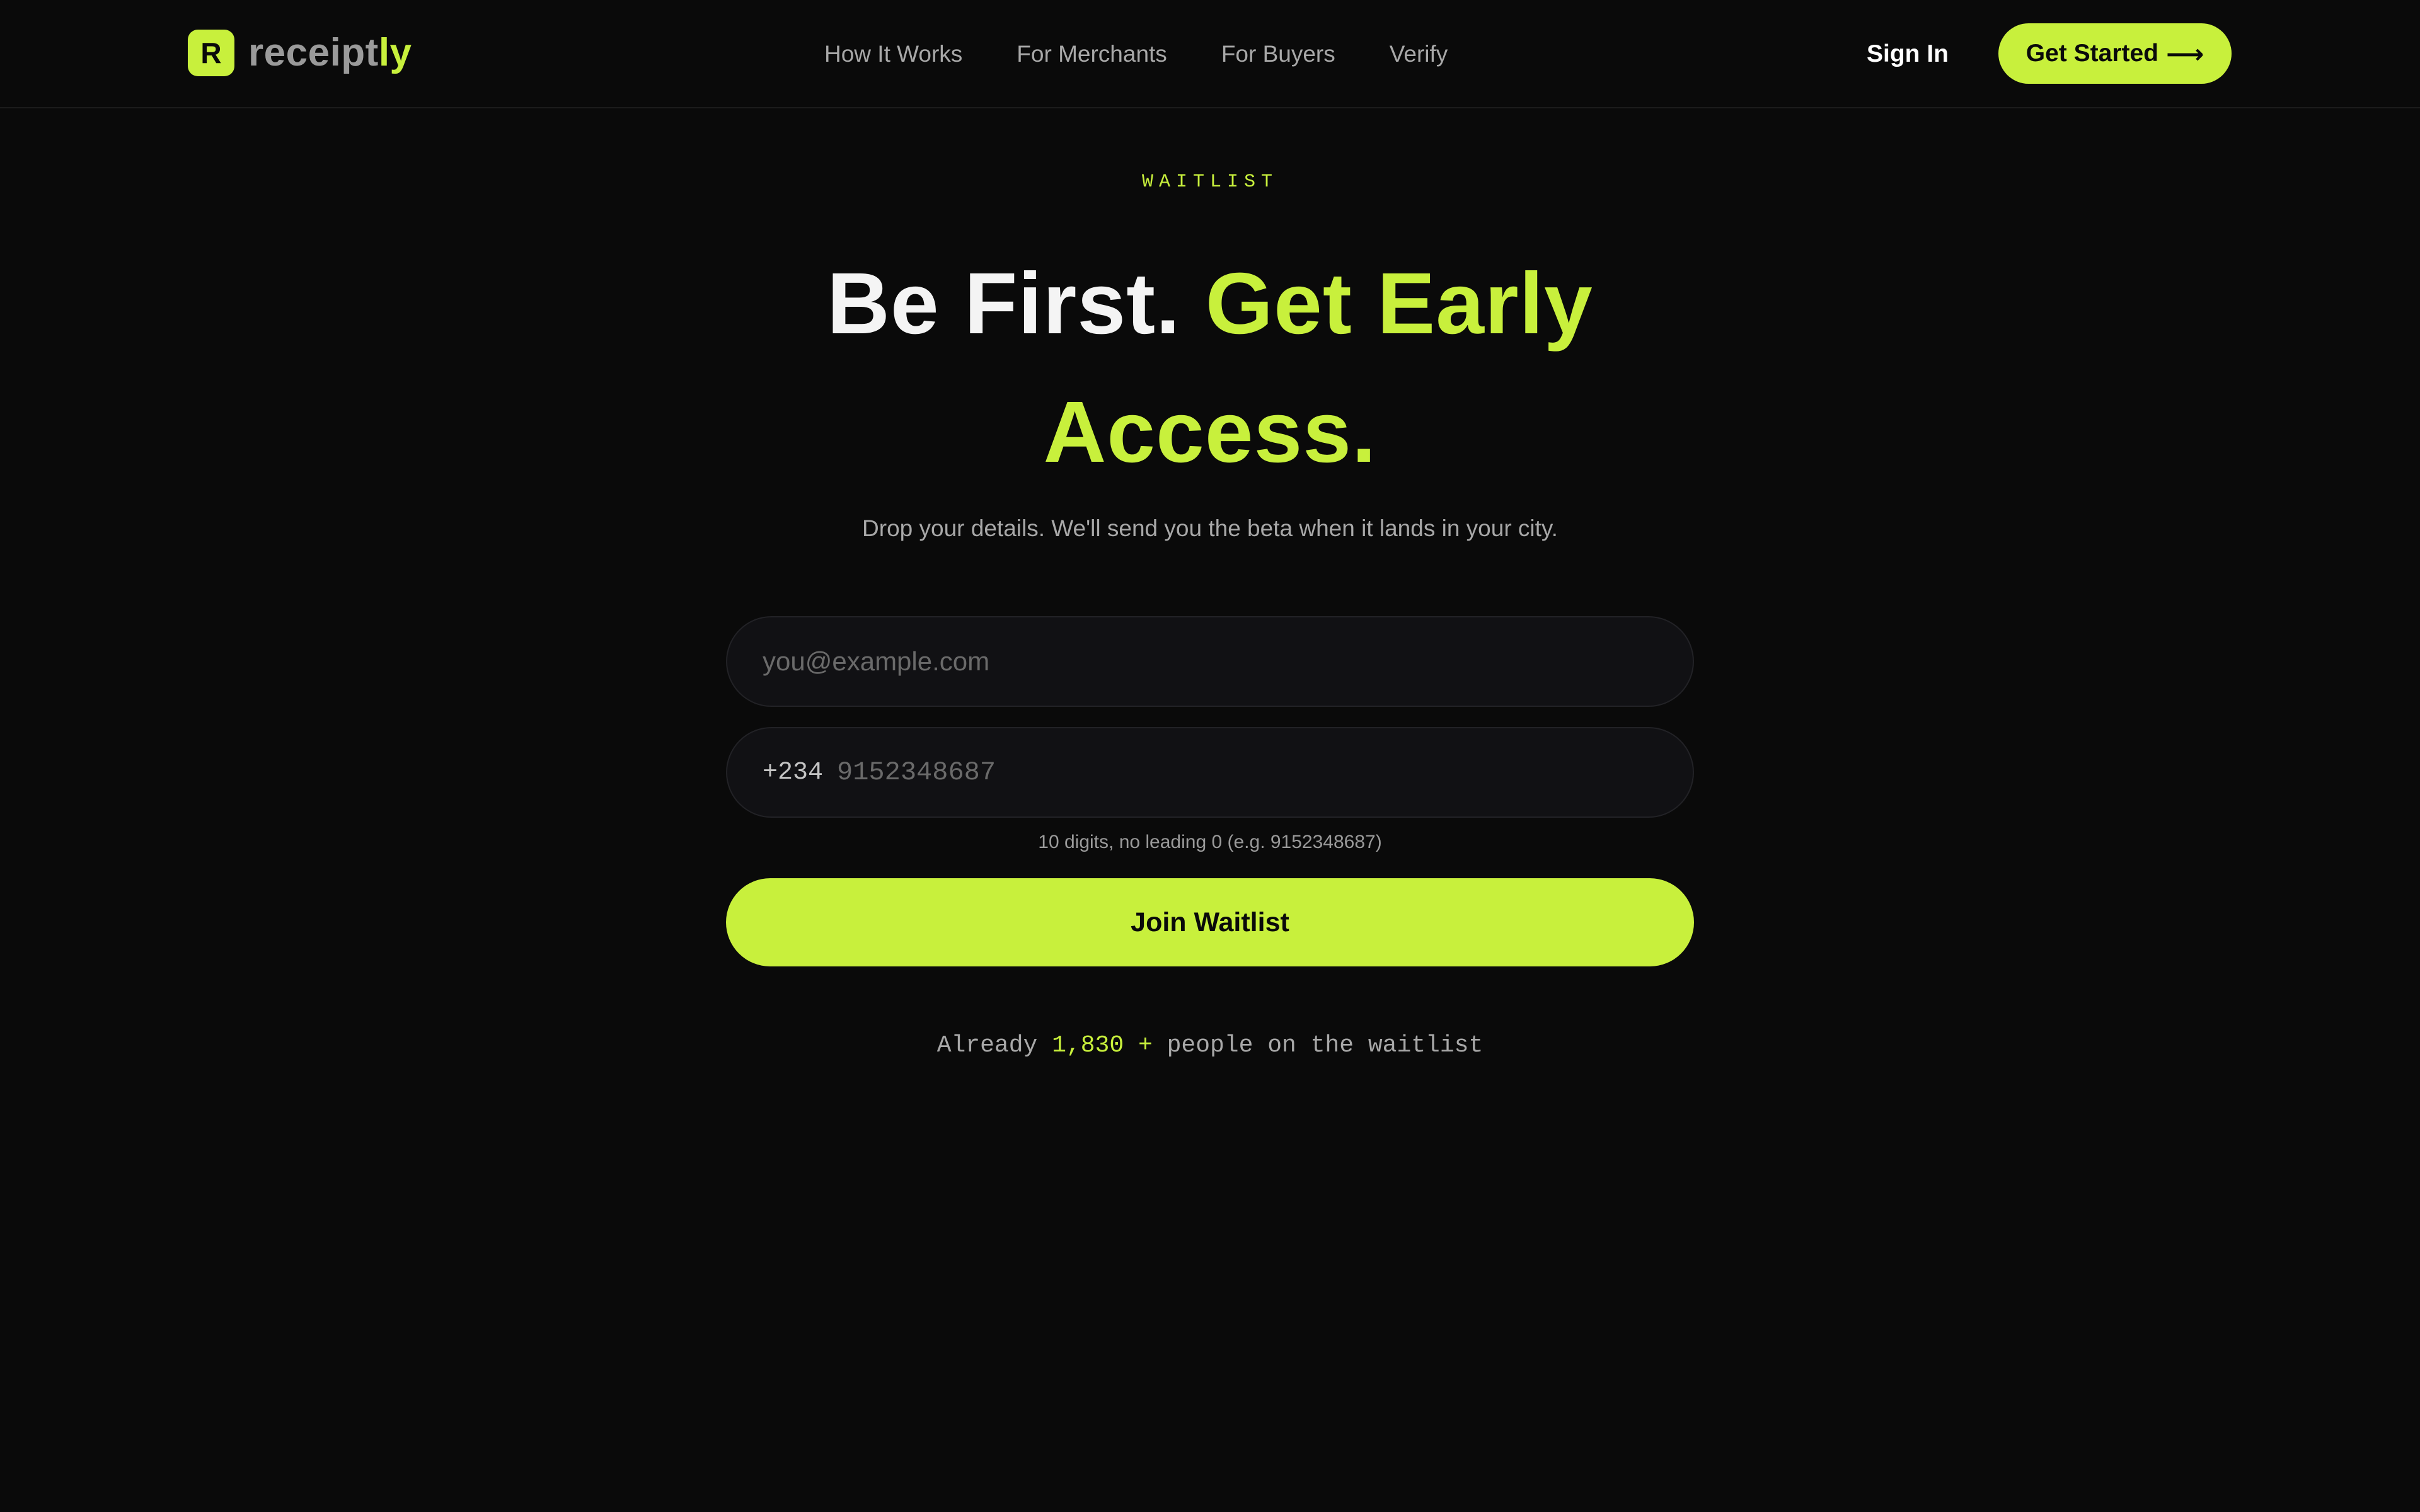 The image size is (2420, 1512). I want to click on waitlist-count-prefix: Already, so click(994, 1045).